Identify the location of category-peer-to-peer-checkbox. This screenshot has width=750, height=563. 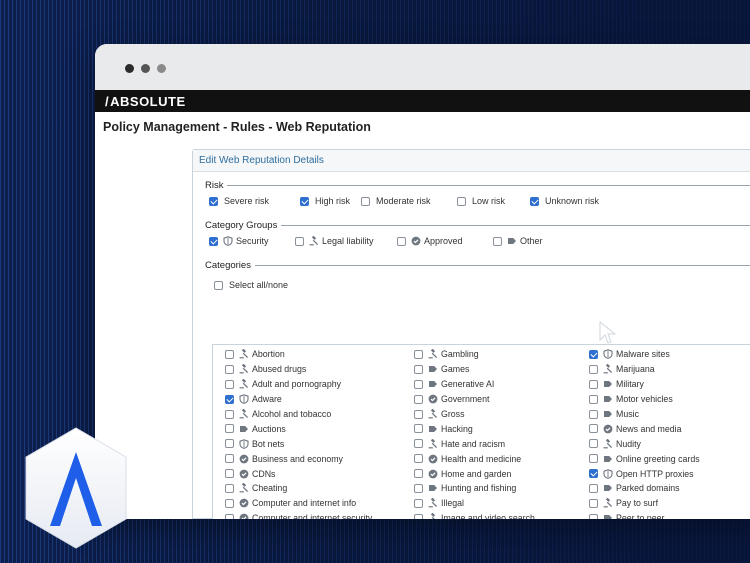
(593, 516).